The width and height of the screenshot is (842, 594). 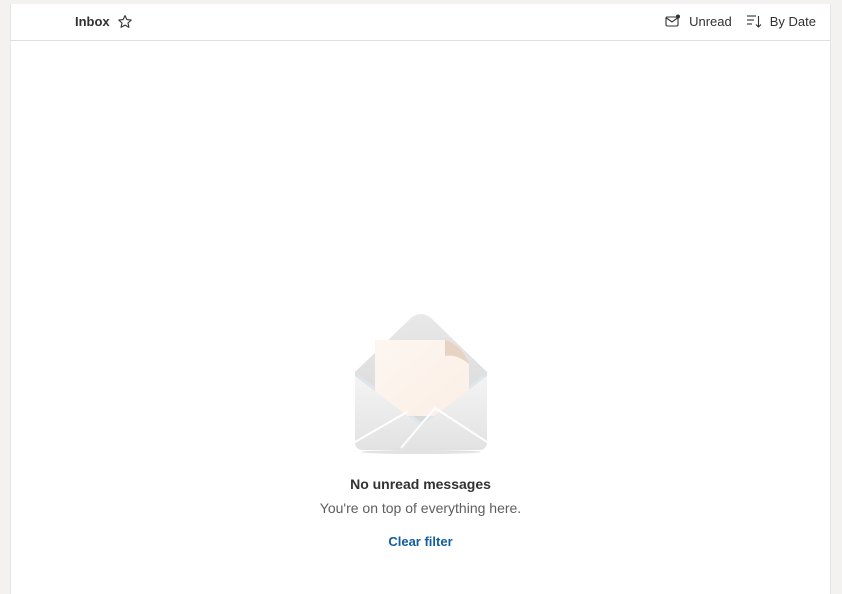 I want to click on folder-title: Inbox, so click(x=92, y=21).